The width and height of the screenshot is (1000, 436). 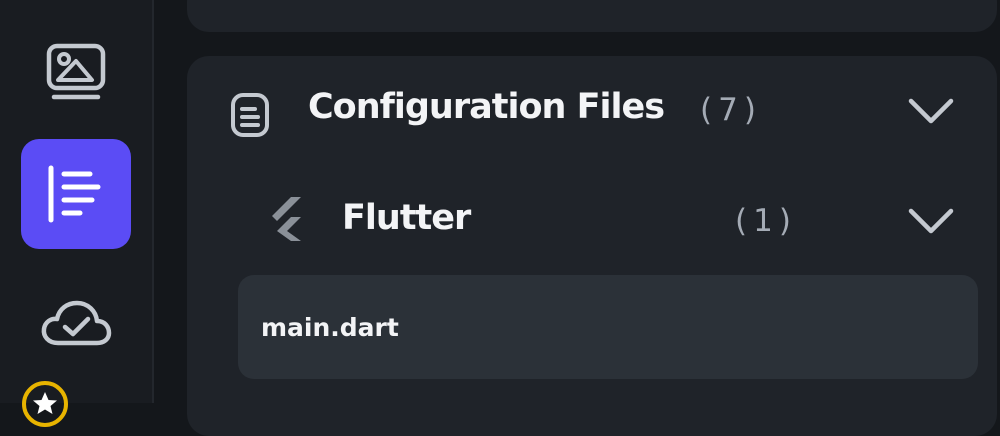 I want to click on previous-panel, so click(x=592, y=16).